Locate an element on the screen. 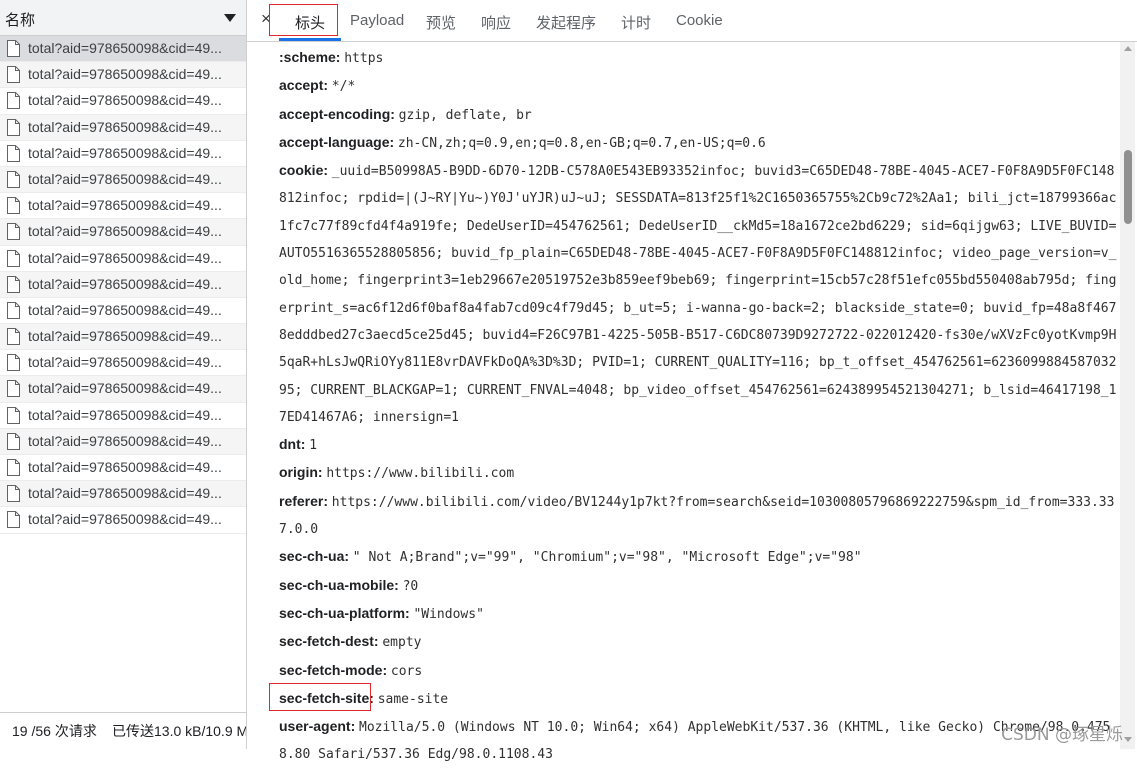  request-count: 19 /56 次请求 is located at coordinates (54, 731).